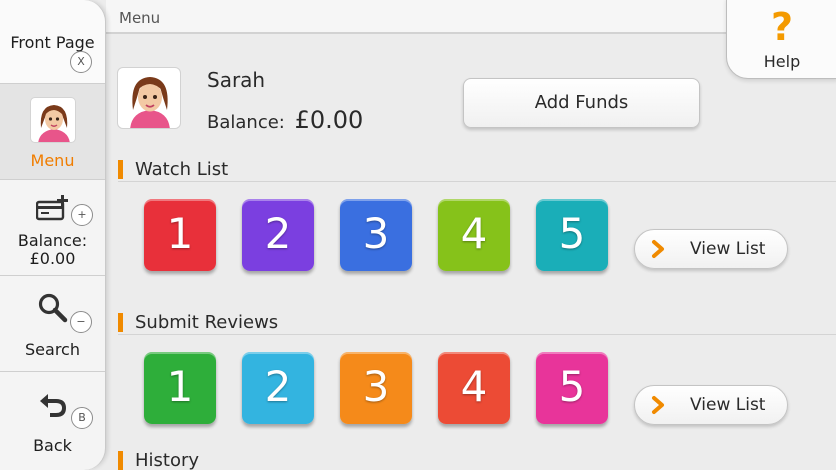 Image resolution: width=836 pixels, height=470 pixels. Describe the element at coordinates (207, 322) in the screenshot. I see `section-title: Submit Reviews` at that location.